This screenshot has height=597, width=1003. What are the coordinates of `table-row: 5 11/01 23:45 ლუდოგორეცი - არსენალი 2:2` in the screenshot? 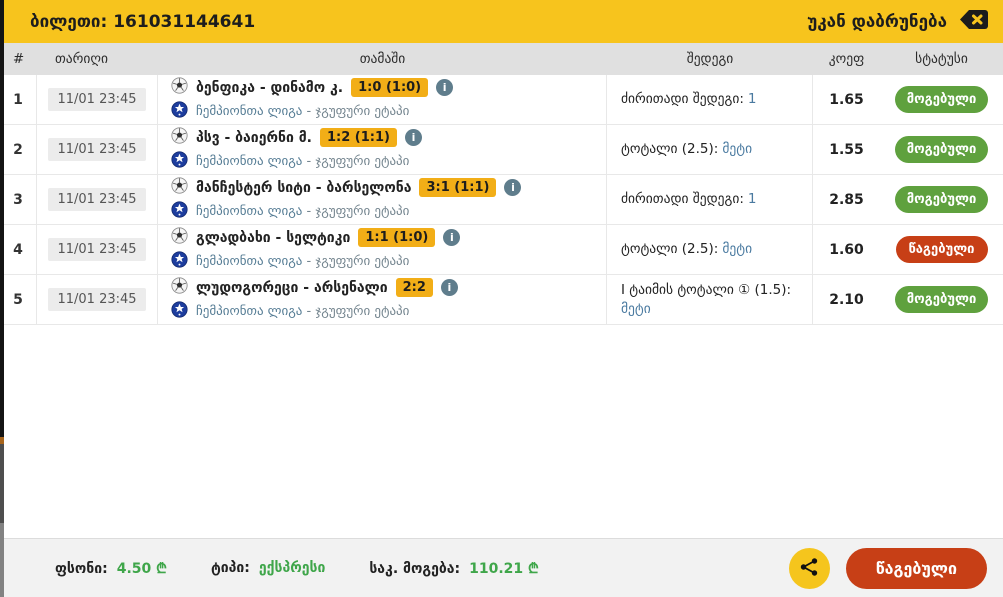 It's located at (501, 300).